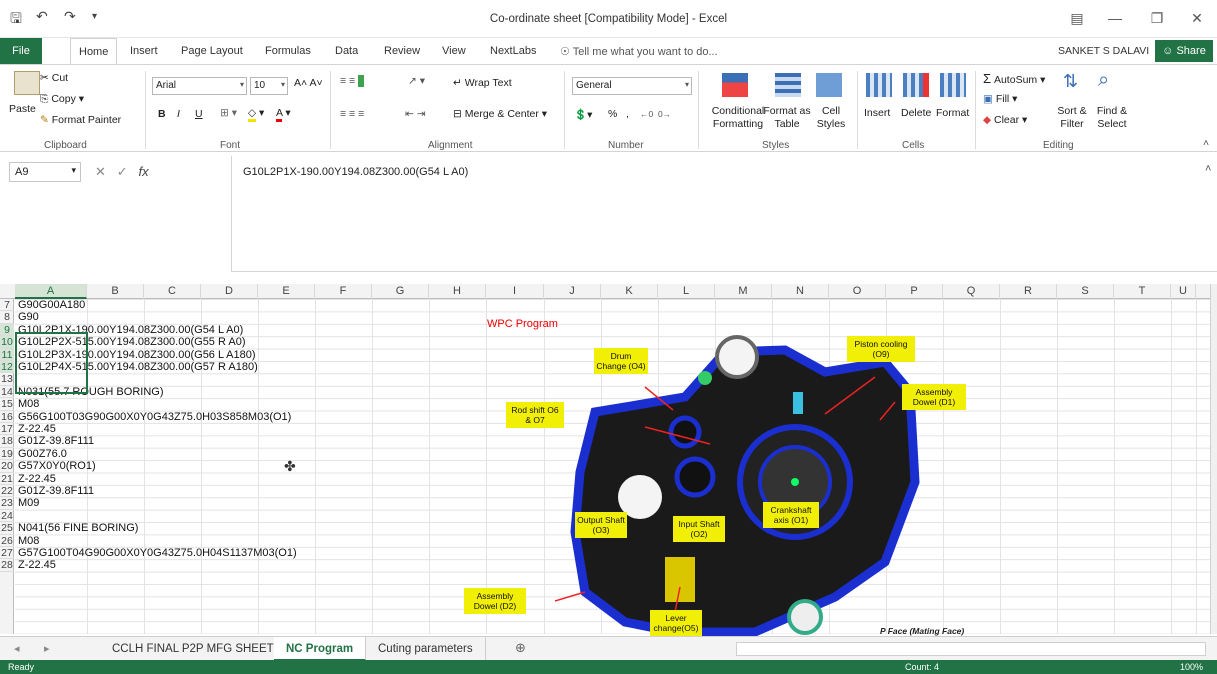 The width and height of the screenshot is (1217, 674). Describe the element at coordinates (228, 113) in the screenshot. I see `borders-icon: ⊞ ▾` at that location.